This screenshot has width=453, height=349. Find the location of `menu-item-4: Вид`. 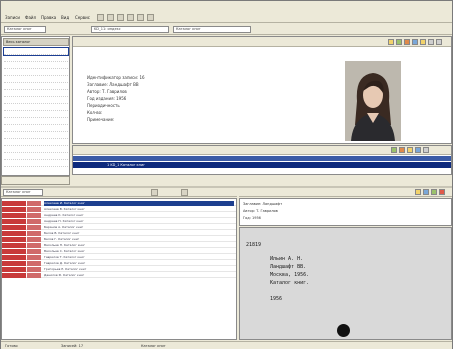

menu-item-4: Вид is located at coordinates (65, 17).